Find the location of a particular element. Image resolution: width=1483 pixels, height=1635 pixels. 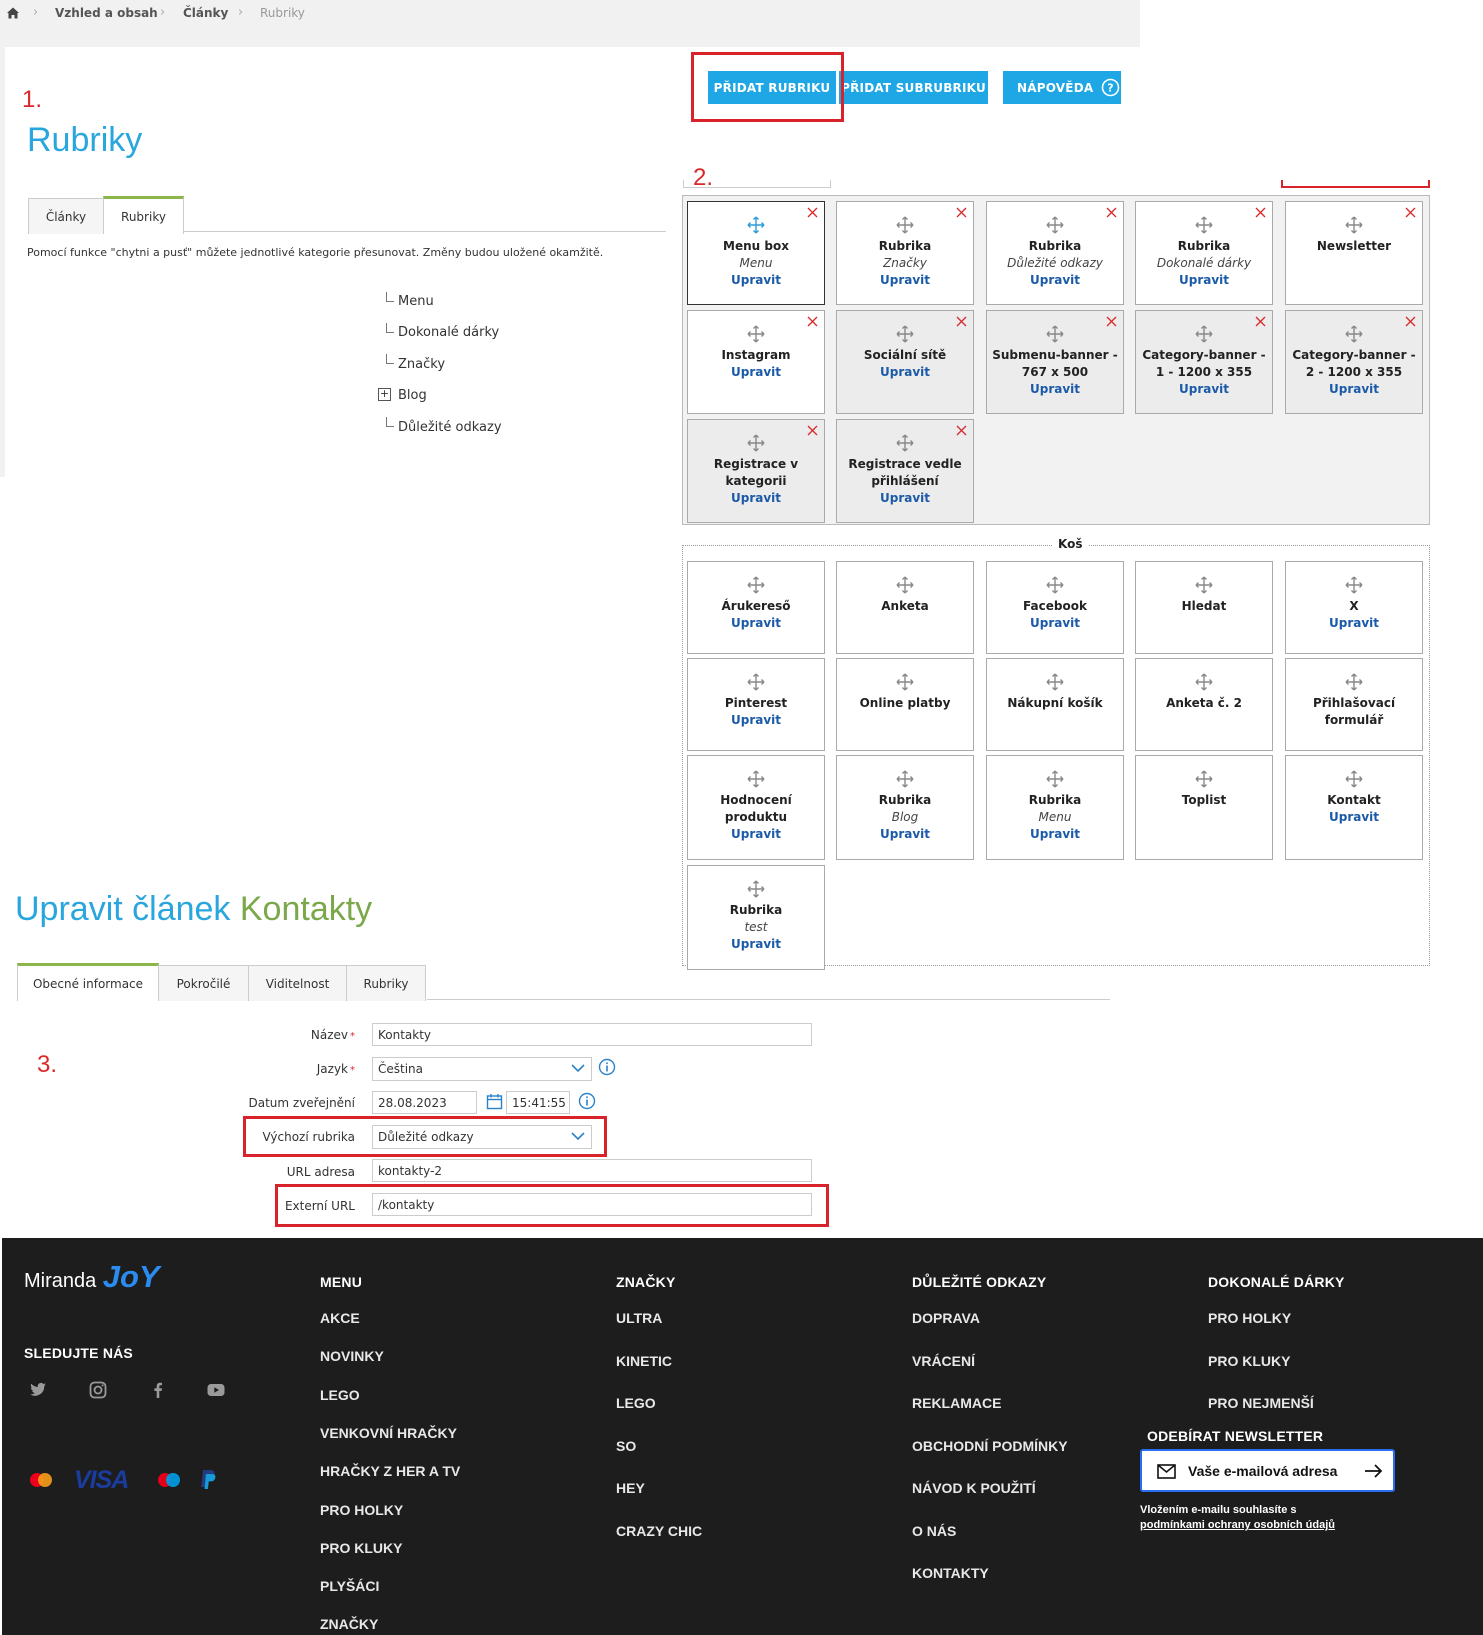

footer-link: KONTAKTY is located at coordinates (950, 1573).